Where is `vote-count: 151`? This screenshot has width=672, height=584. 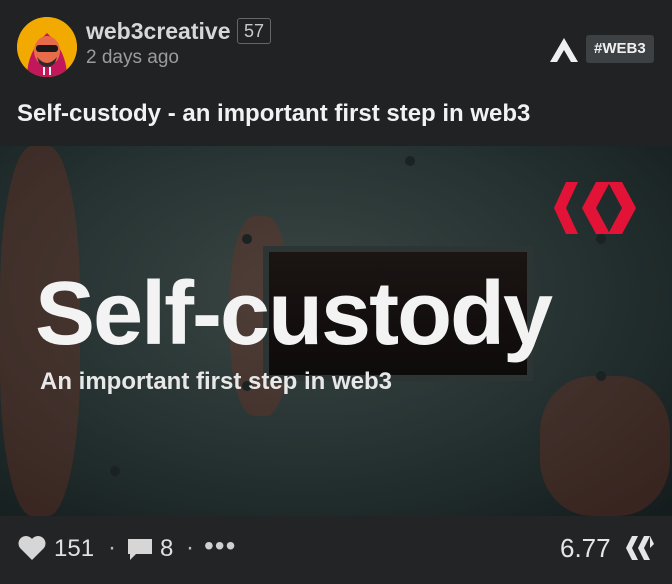 vote-count: 151 is located at coordinates (74, 549).